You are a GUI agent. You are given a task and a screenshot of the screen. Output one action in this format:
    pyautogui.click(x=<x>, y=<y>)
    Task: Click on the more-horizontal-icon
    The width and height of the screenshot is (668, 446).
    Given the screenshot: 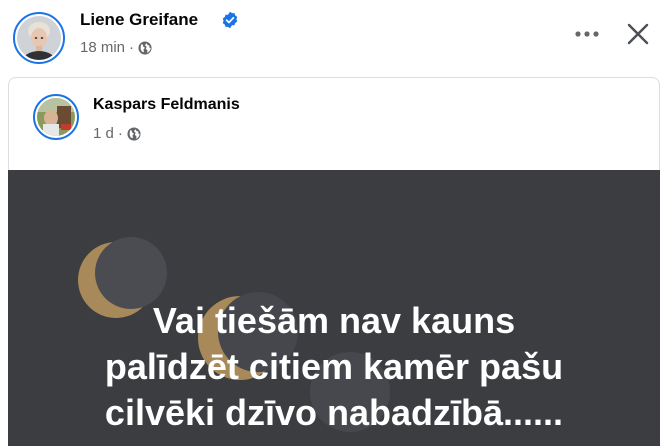 What is the action you would take?
    pyautogui.click(x=587, y=34)
    